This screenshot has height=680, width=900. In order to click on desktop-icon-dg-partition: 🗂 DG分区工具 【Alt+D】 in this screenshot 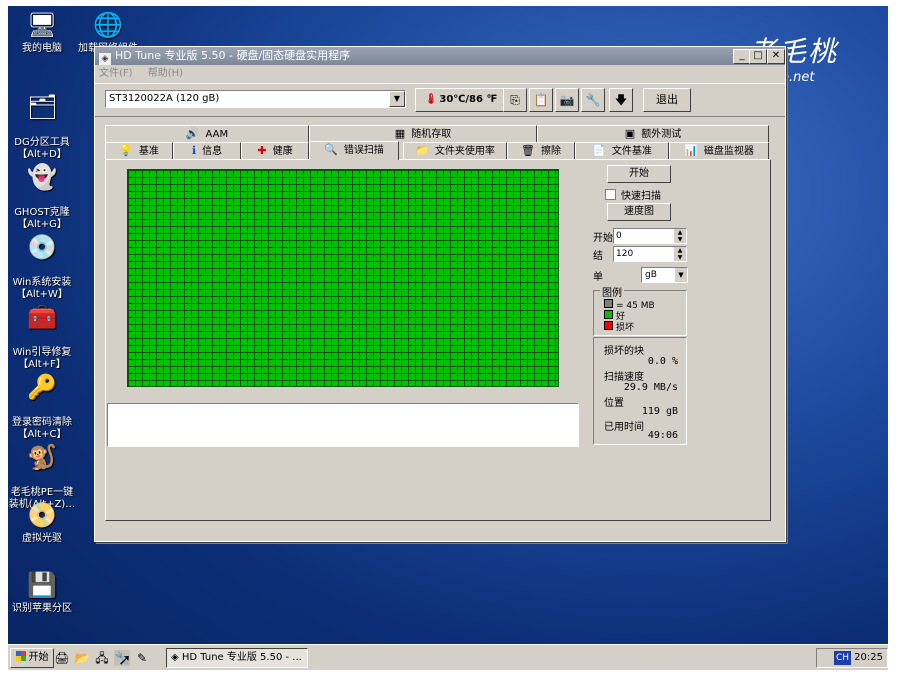, I will do `click(44, 120)`.